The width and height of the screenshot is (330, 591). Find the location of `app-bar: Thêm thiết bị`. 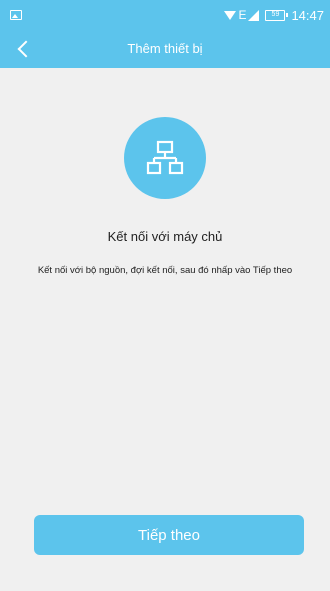

app-bar: Thêm thiết bị is located at coordinates (165, 49).